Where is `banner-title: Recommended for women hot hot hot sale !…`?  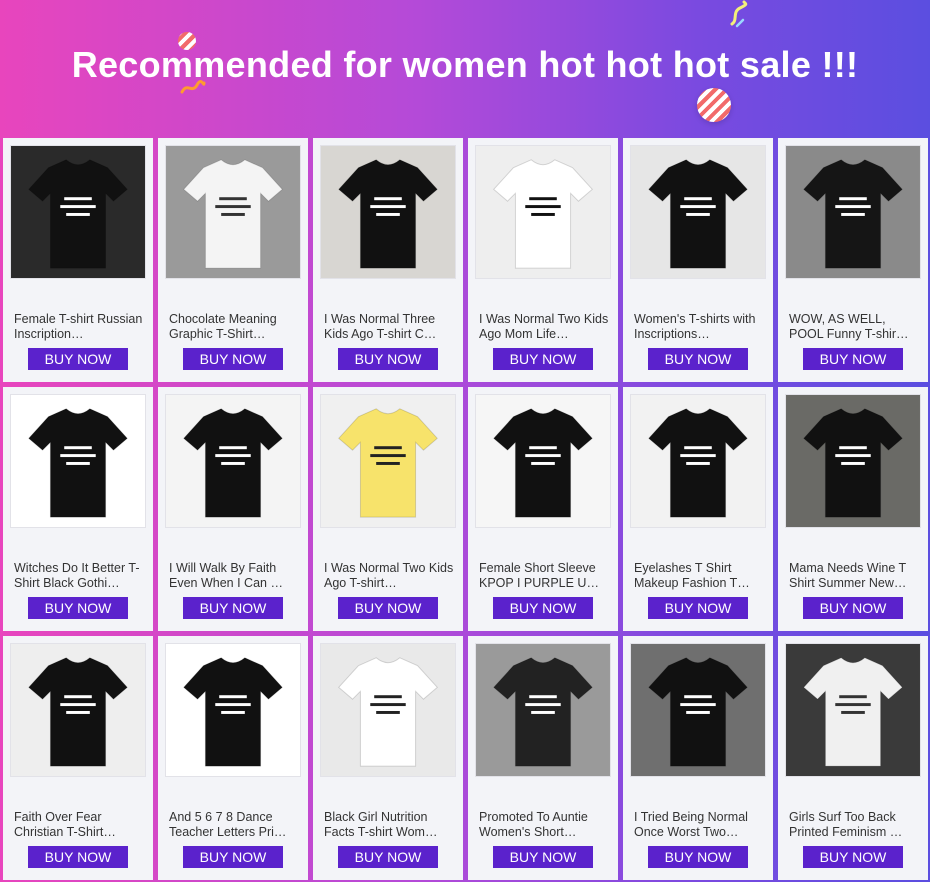
banner-title: Recommended for women hot hot hot sale !… is located at coordinates (465, 64).